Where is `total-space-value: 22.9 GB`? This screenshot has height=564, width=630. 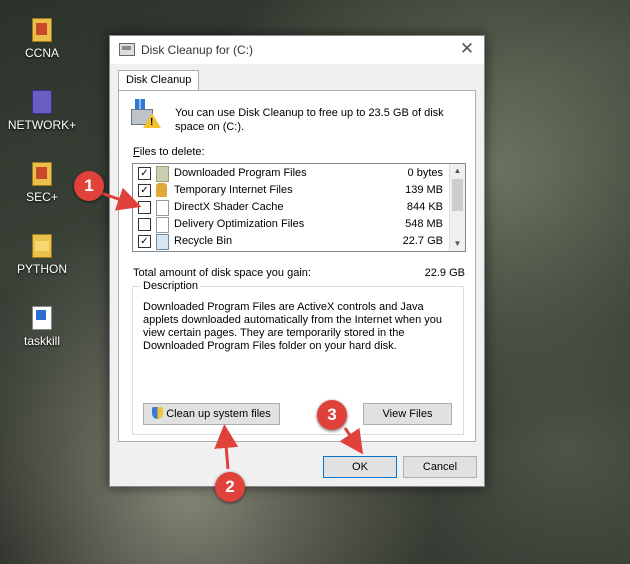 total-space-value: 22.9 GB is located at coordinates (444, 273).